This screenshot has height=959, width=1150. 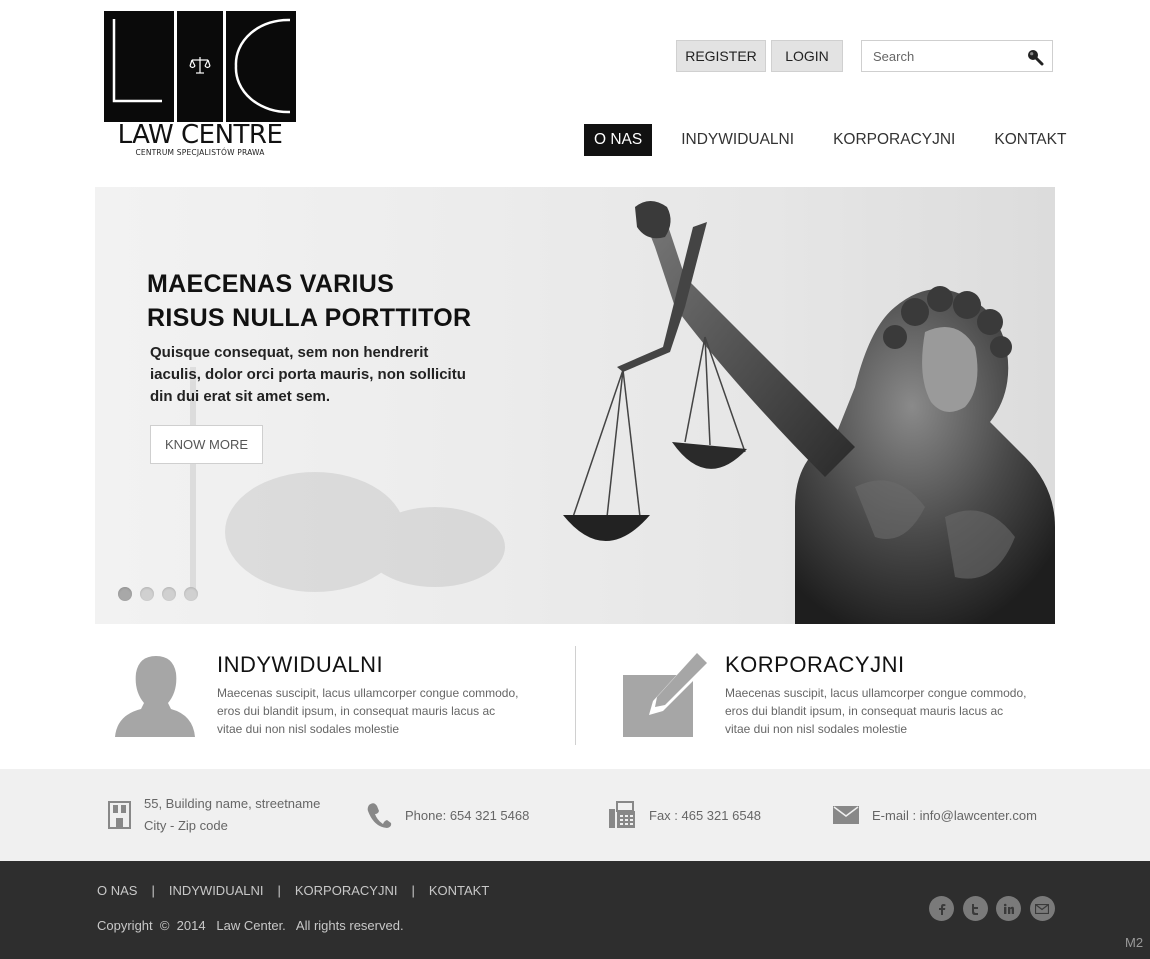 What do you see at coordinates (467, 815) in the screenshot?
I see `phone-text: Phone: 654 321 5468` at bounding box center [467, 815].